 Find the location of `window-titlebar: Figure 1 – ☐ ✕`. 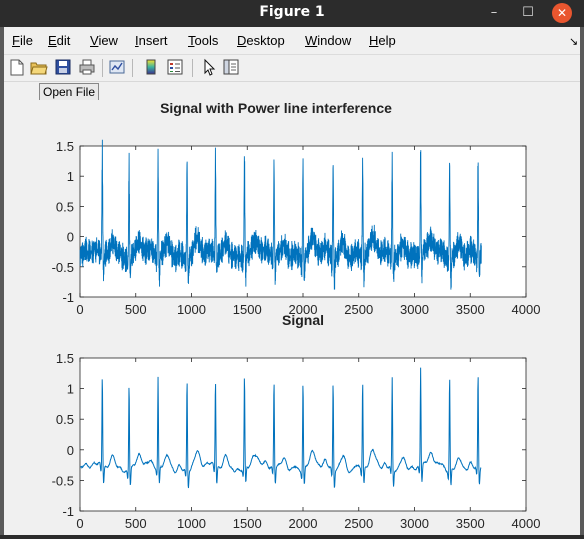

window-titlebar: Figure 1 – ☐ ✕ is located at coordinates (292, 13).